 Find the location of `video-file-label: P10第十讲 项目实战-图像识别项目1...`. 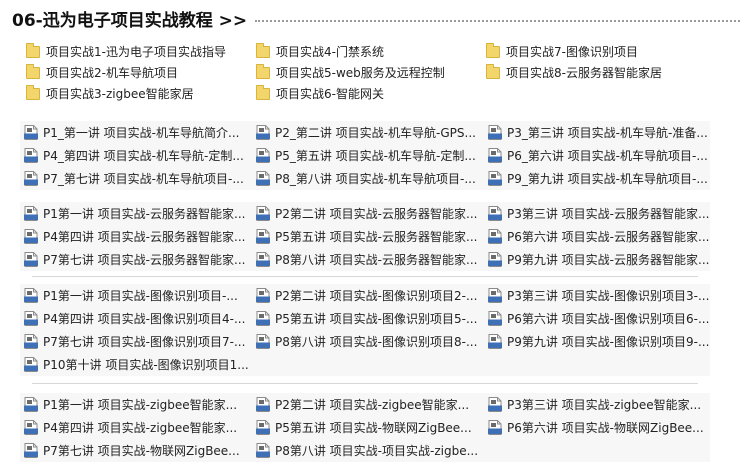

video-file-label: P10第十讲 项目实战-图像识别项目1... is located at coordinates (146, 365).